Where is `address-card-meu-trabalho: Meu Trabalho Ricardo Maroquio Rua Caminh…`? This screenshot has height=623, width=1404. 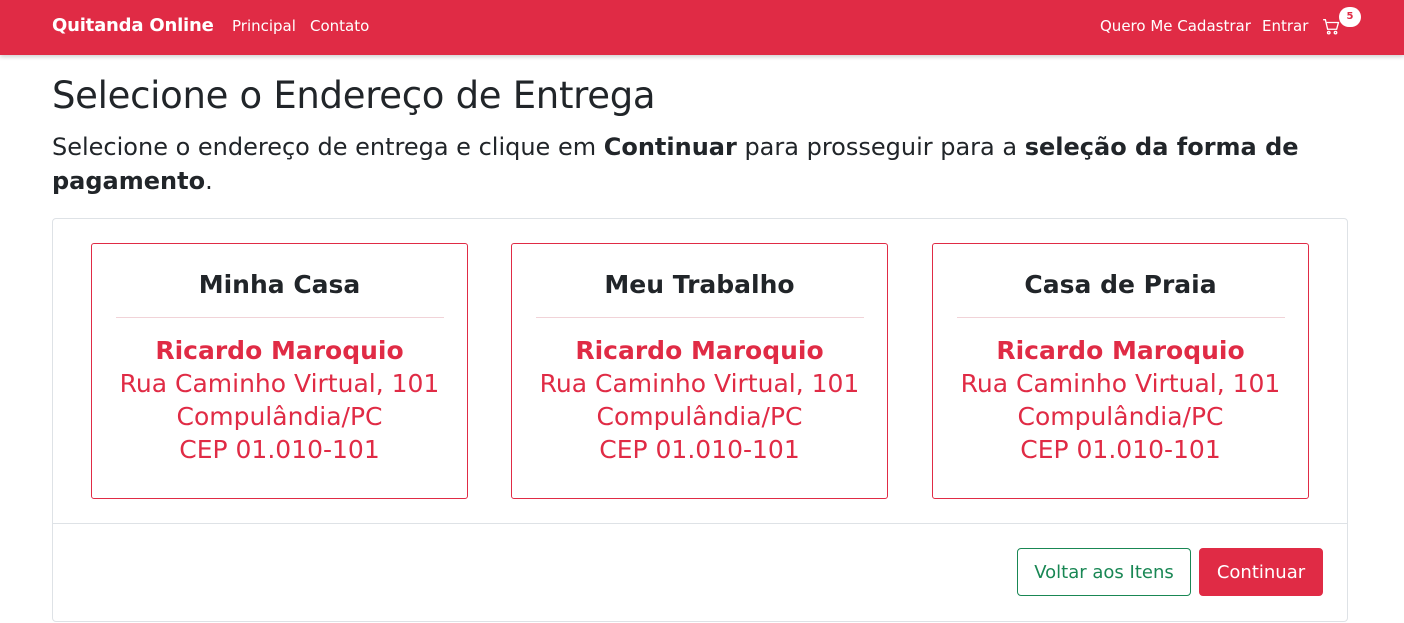
address-card-meu-trabalho: Meu Trabalho Ricardo Maroquio Rua Caminh… is located at coordinates (699, 371).